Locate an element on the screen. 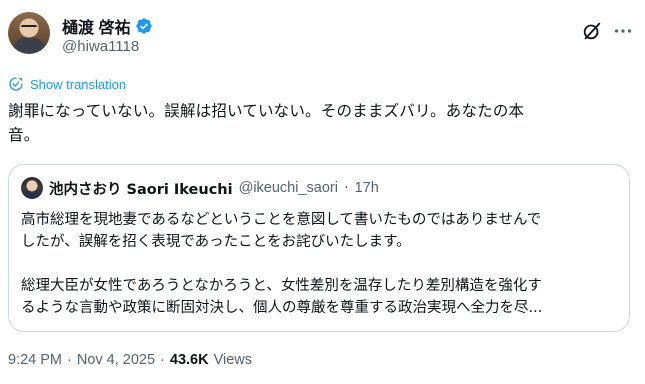  quoted-author-display-name: 池内さおり Saori Ikeuchi is located at coordinates (141, 188).